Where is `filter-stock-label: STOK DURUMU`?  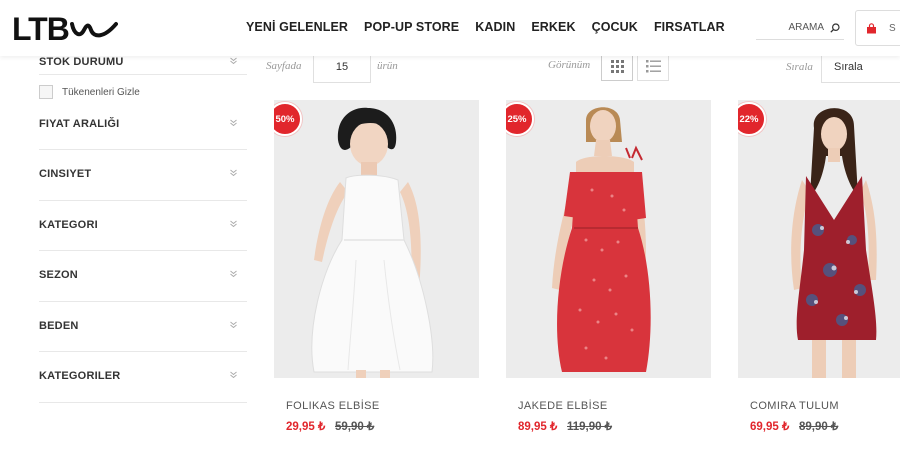 filter-stock-label: STOK DURUMU is located at coordinates (81, 62).